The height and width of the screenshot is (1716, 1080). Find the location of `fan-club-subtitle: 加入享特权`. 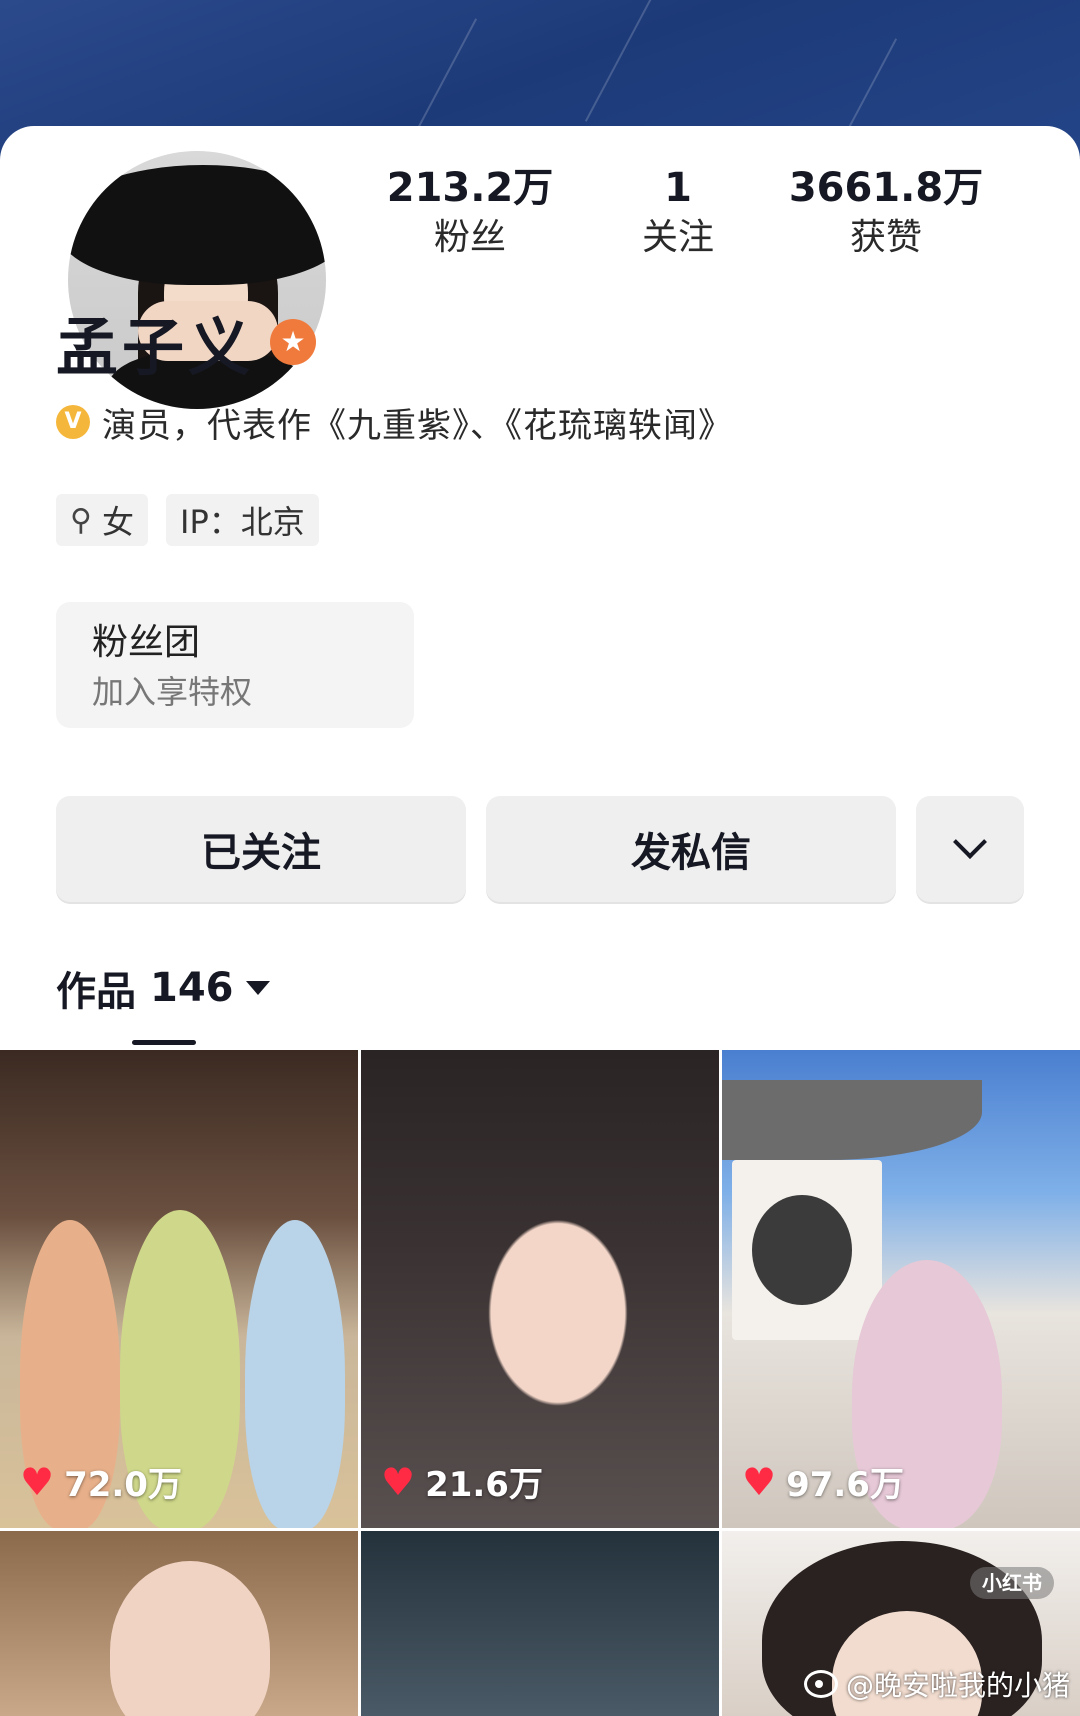

fan-club-subtitle: 加入享特权 is located at coordinates (172, 692).